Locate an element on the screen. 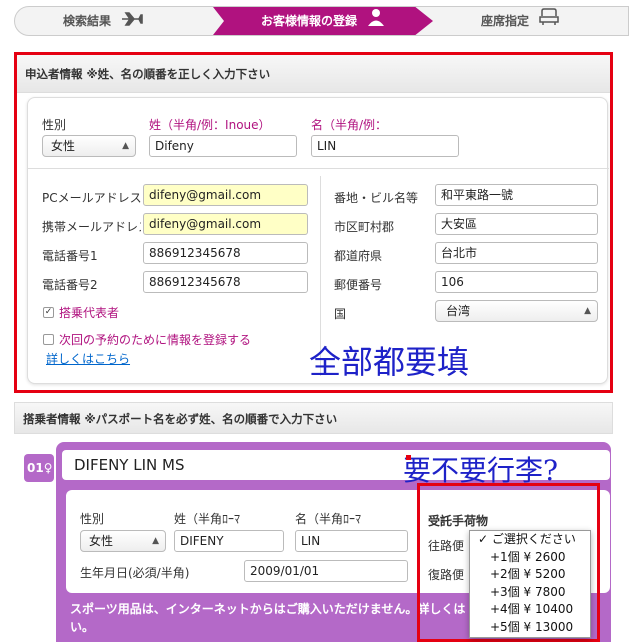 The height and width of the screenshot is (642, 629). person-icon: ♀ is located at coordinates (48, 468).